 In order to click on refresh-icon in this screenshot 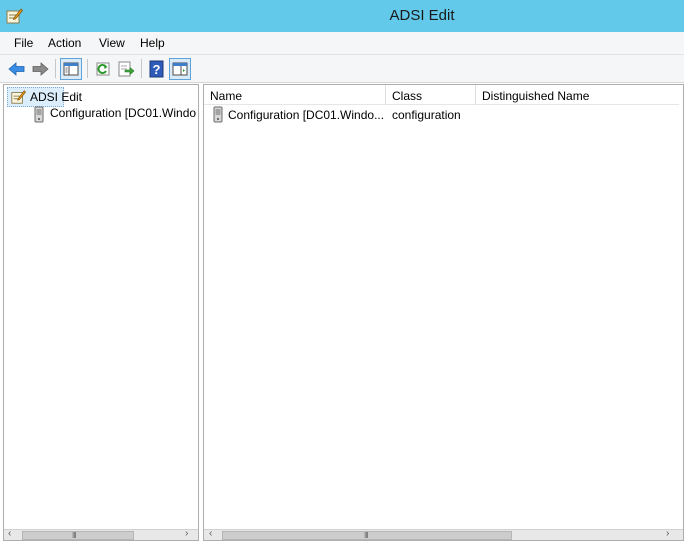, I will do `click(103, 69)`.